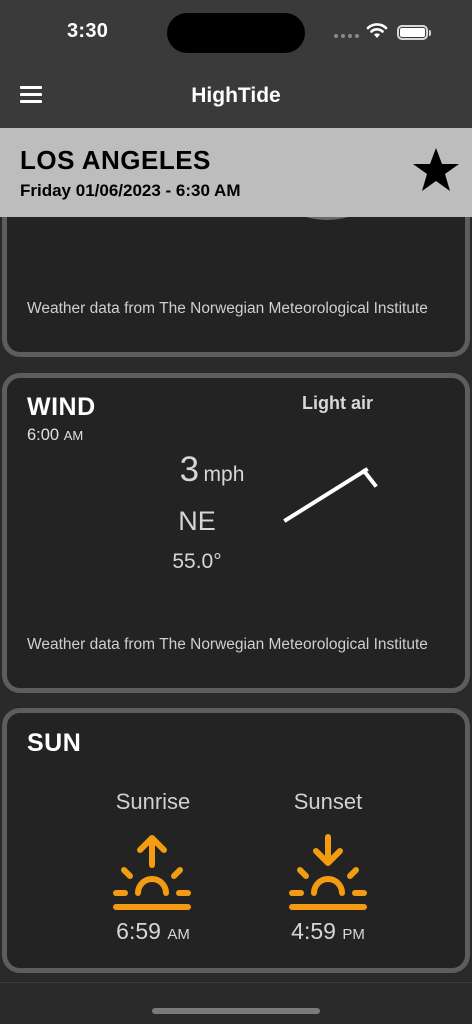  Describe the element at coordinates (138, 931) in the screenshot. I see `sunrise-time-value: 6:59` at that location.